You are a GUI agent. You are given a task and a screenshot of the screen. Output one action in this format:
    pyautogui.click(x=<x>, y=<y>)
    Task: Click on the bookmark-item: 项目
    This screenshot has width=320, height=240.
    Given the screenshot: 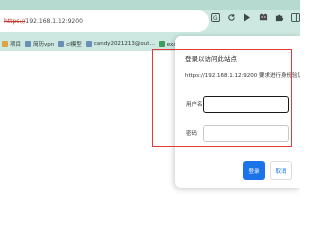 What is the action you would take?
    pyautogui.click(x=11, y=44)
    